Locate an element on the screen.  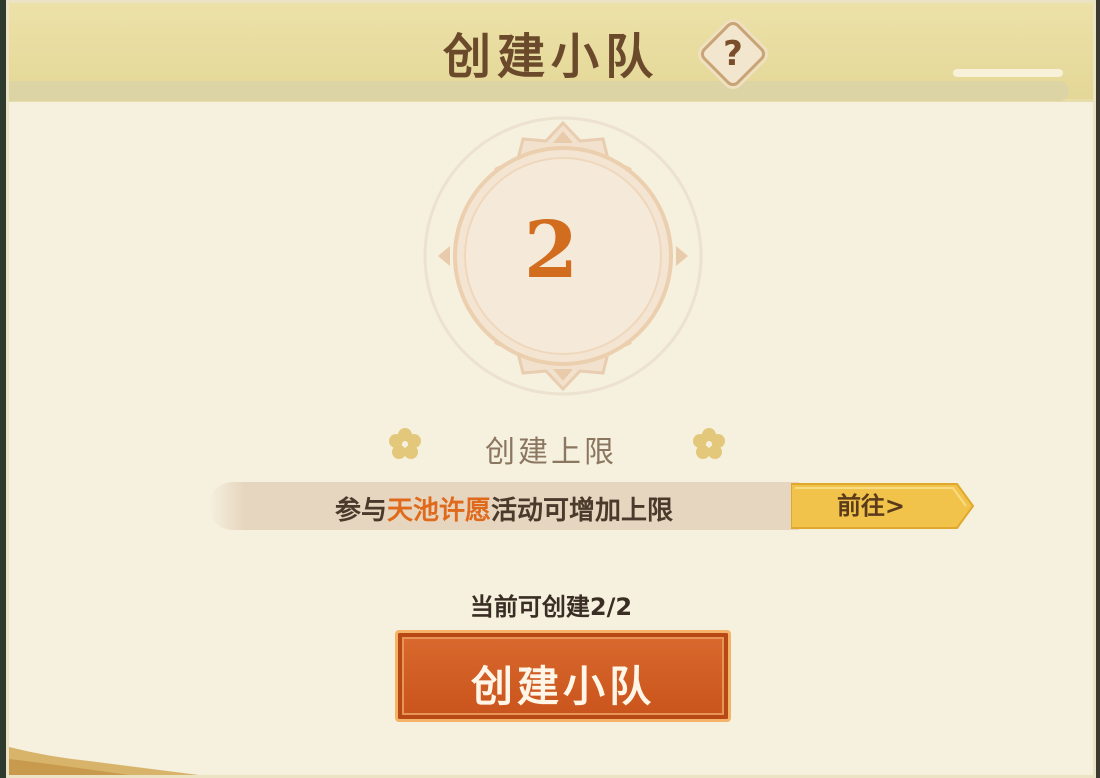
dialog-header: 创建小队 ? is located at coordinates (551, 52).